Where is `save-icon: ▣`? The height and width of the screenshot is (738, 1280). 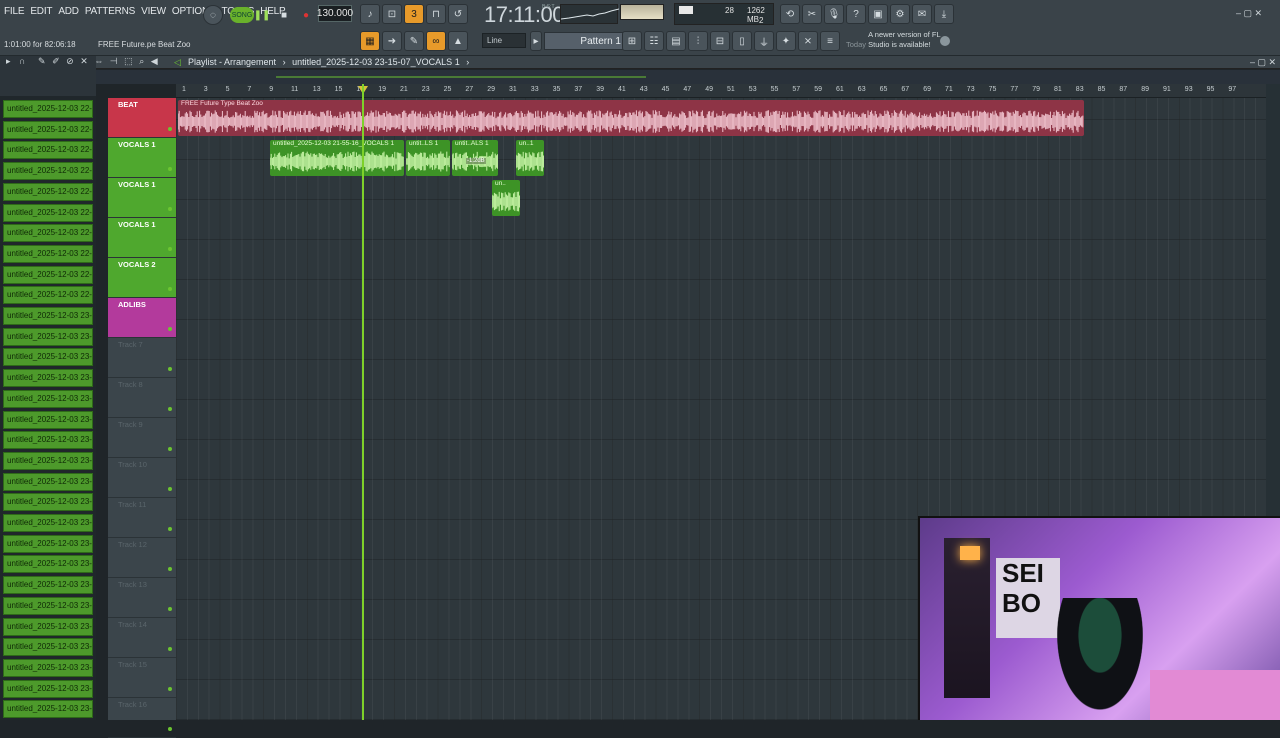 save-icon: ▣ is located at coordinates (878, 14).